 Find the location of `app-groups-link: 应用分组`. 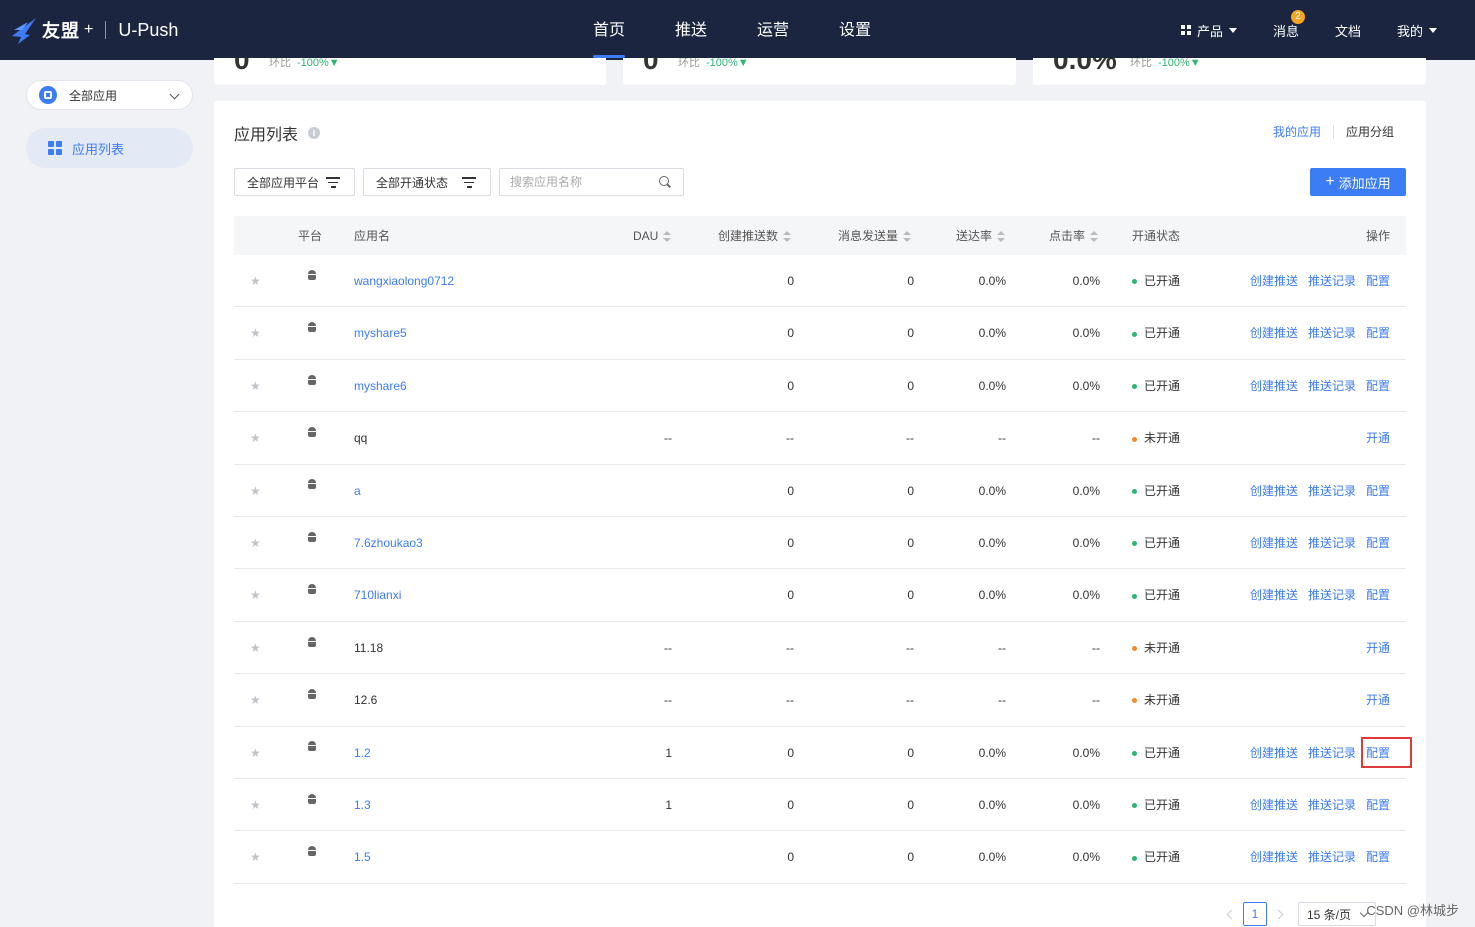

app-groups-link: 应用分组 is located at coordinates (1370, 131).